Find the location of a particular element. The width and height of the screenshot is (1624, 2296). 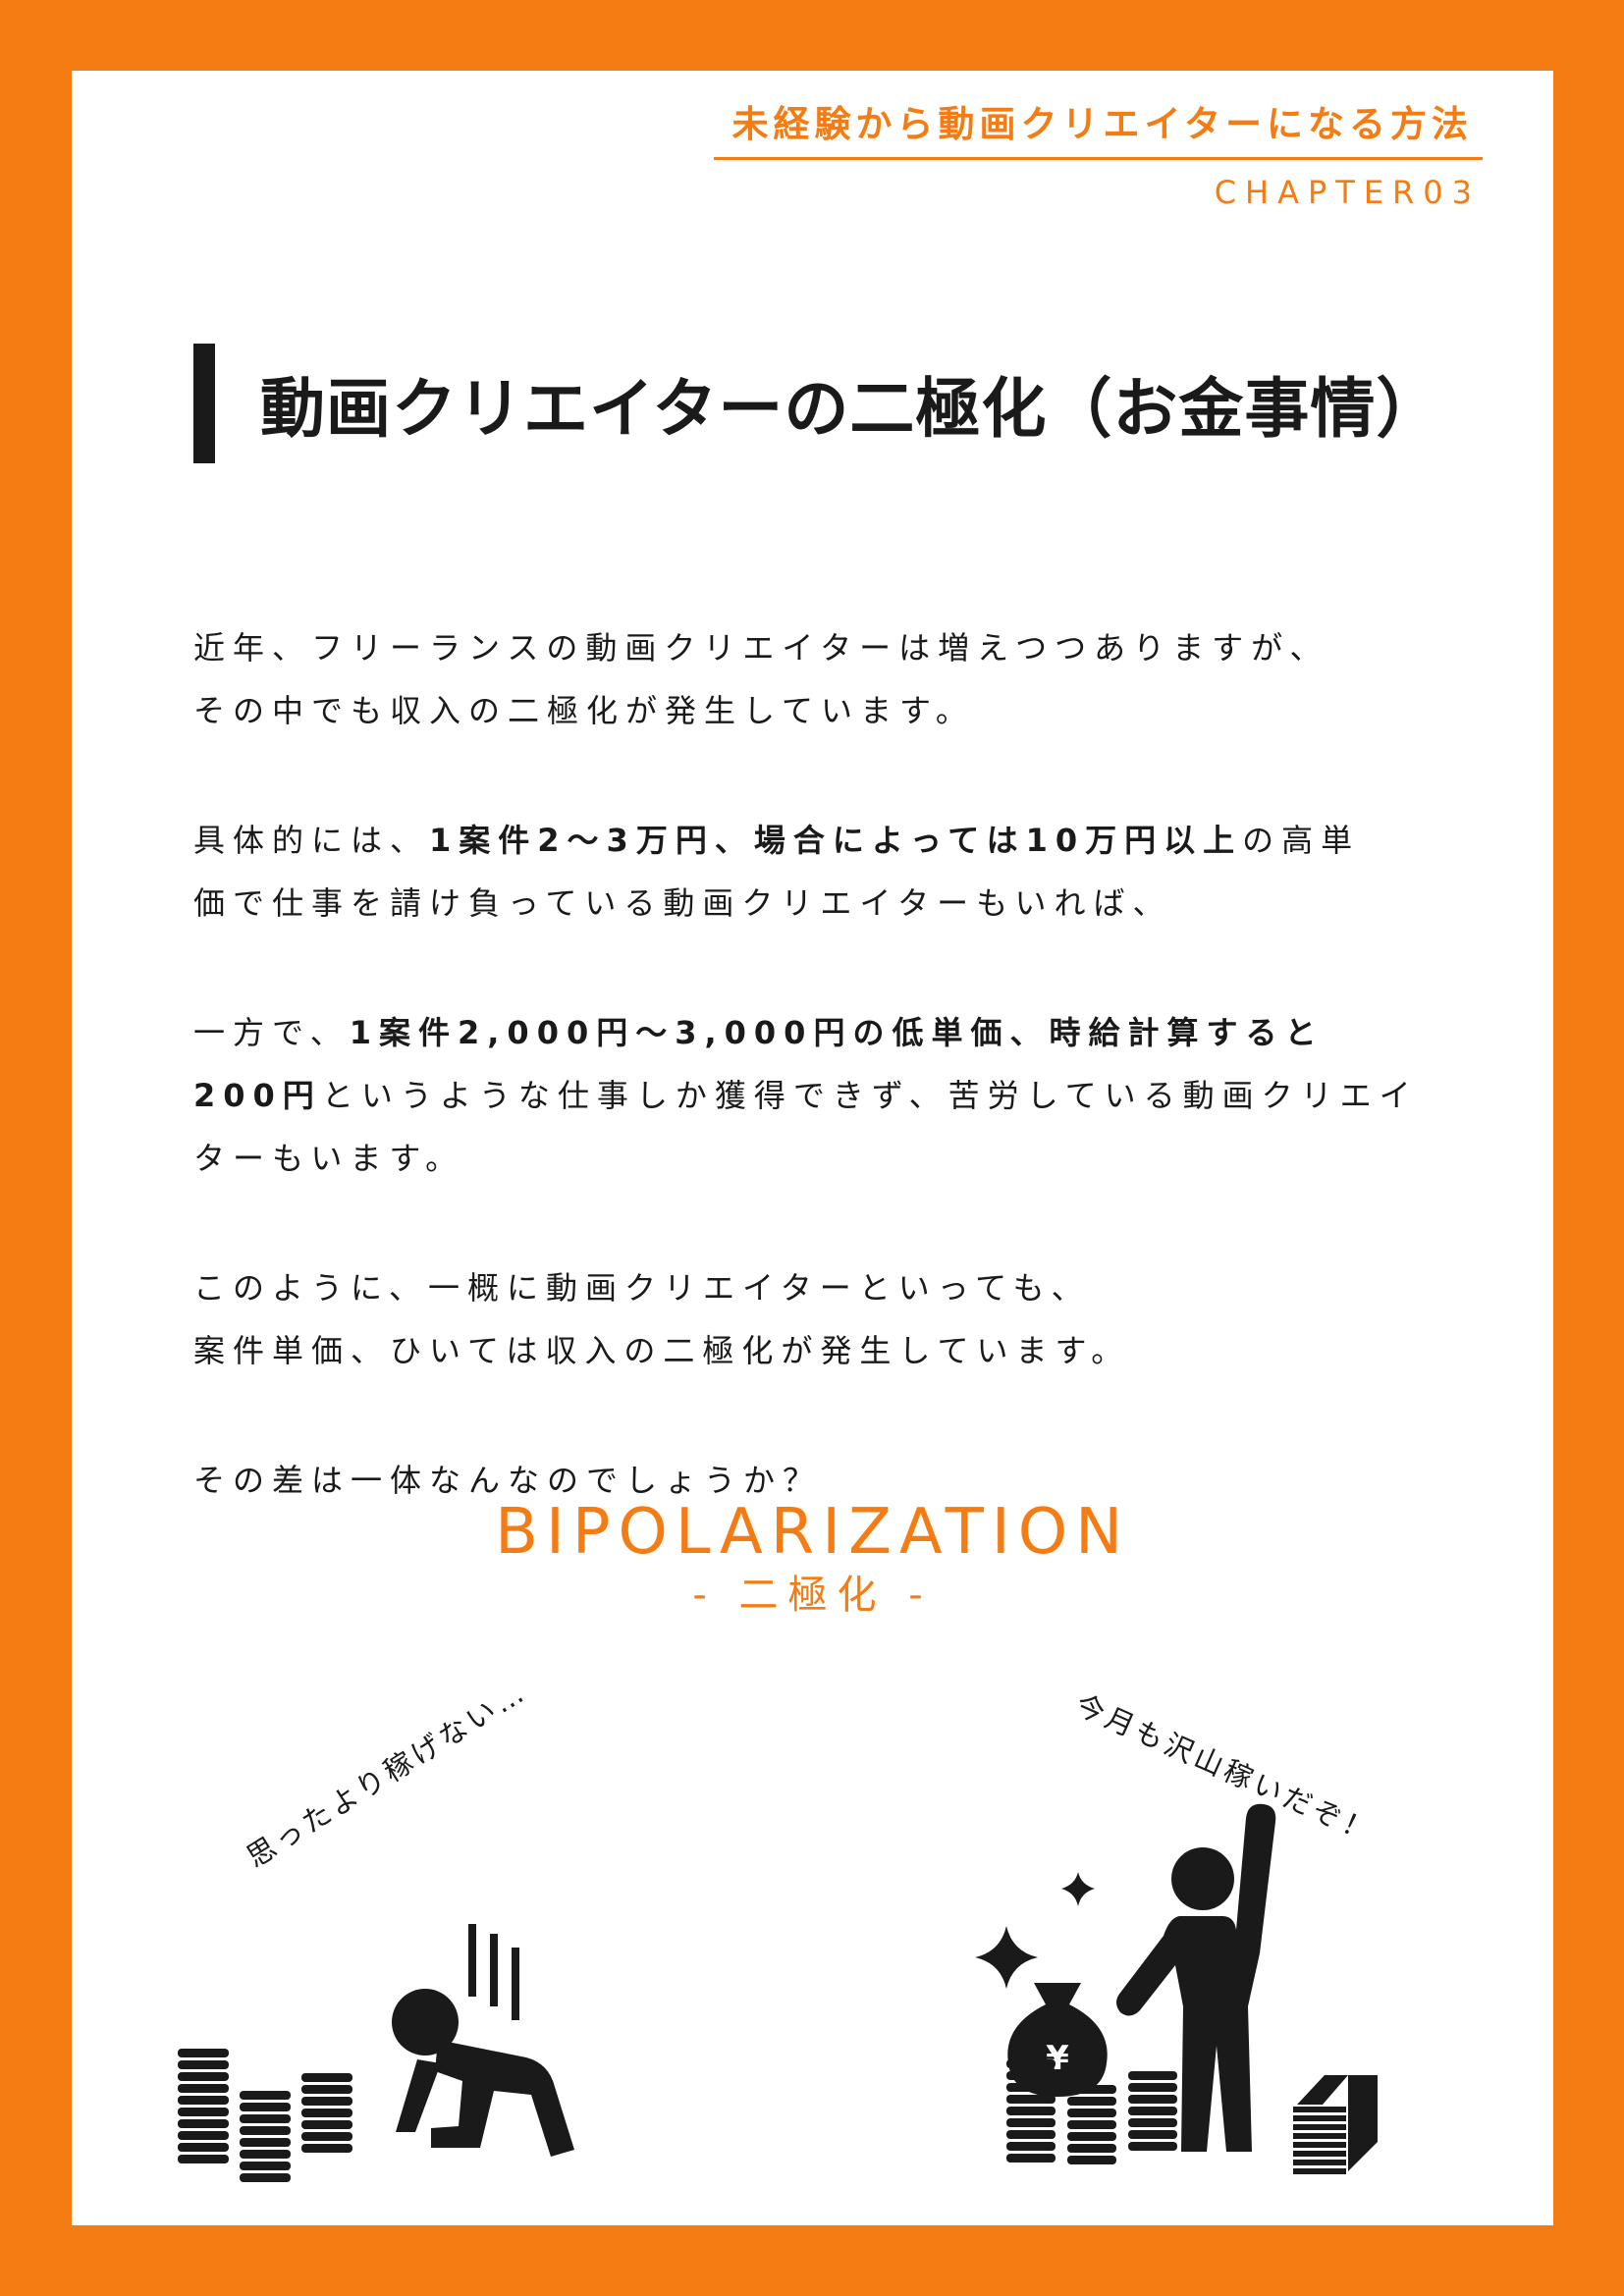

bipolarization-title-block: BIPOLARIZATION - 二極化 - is located at coordinates (812, 1557).